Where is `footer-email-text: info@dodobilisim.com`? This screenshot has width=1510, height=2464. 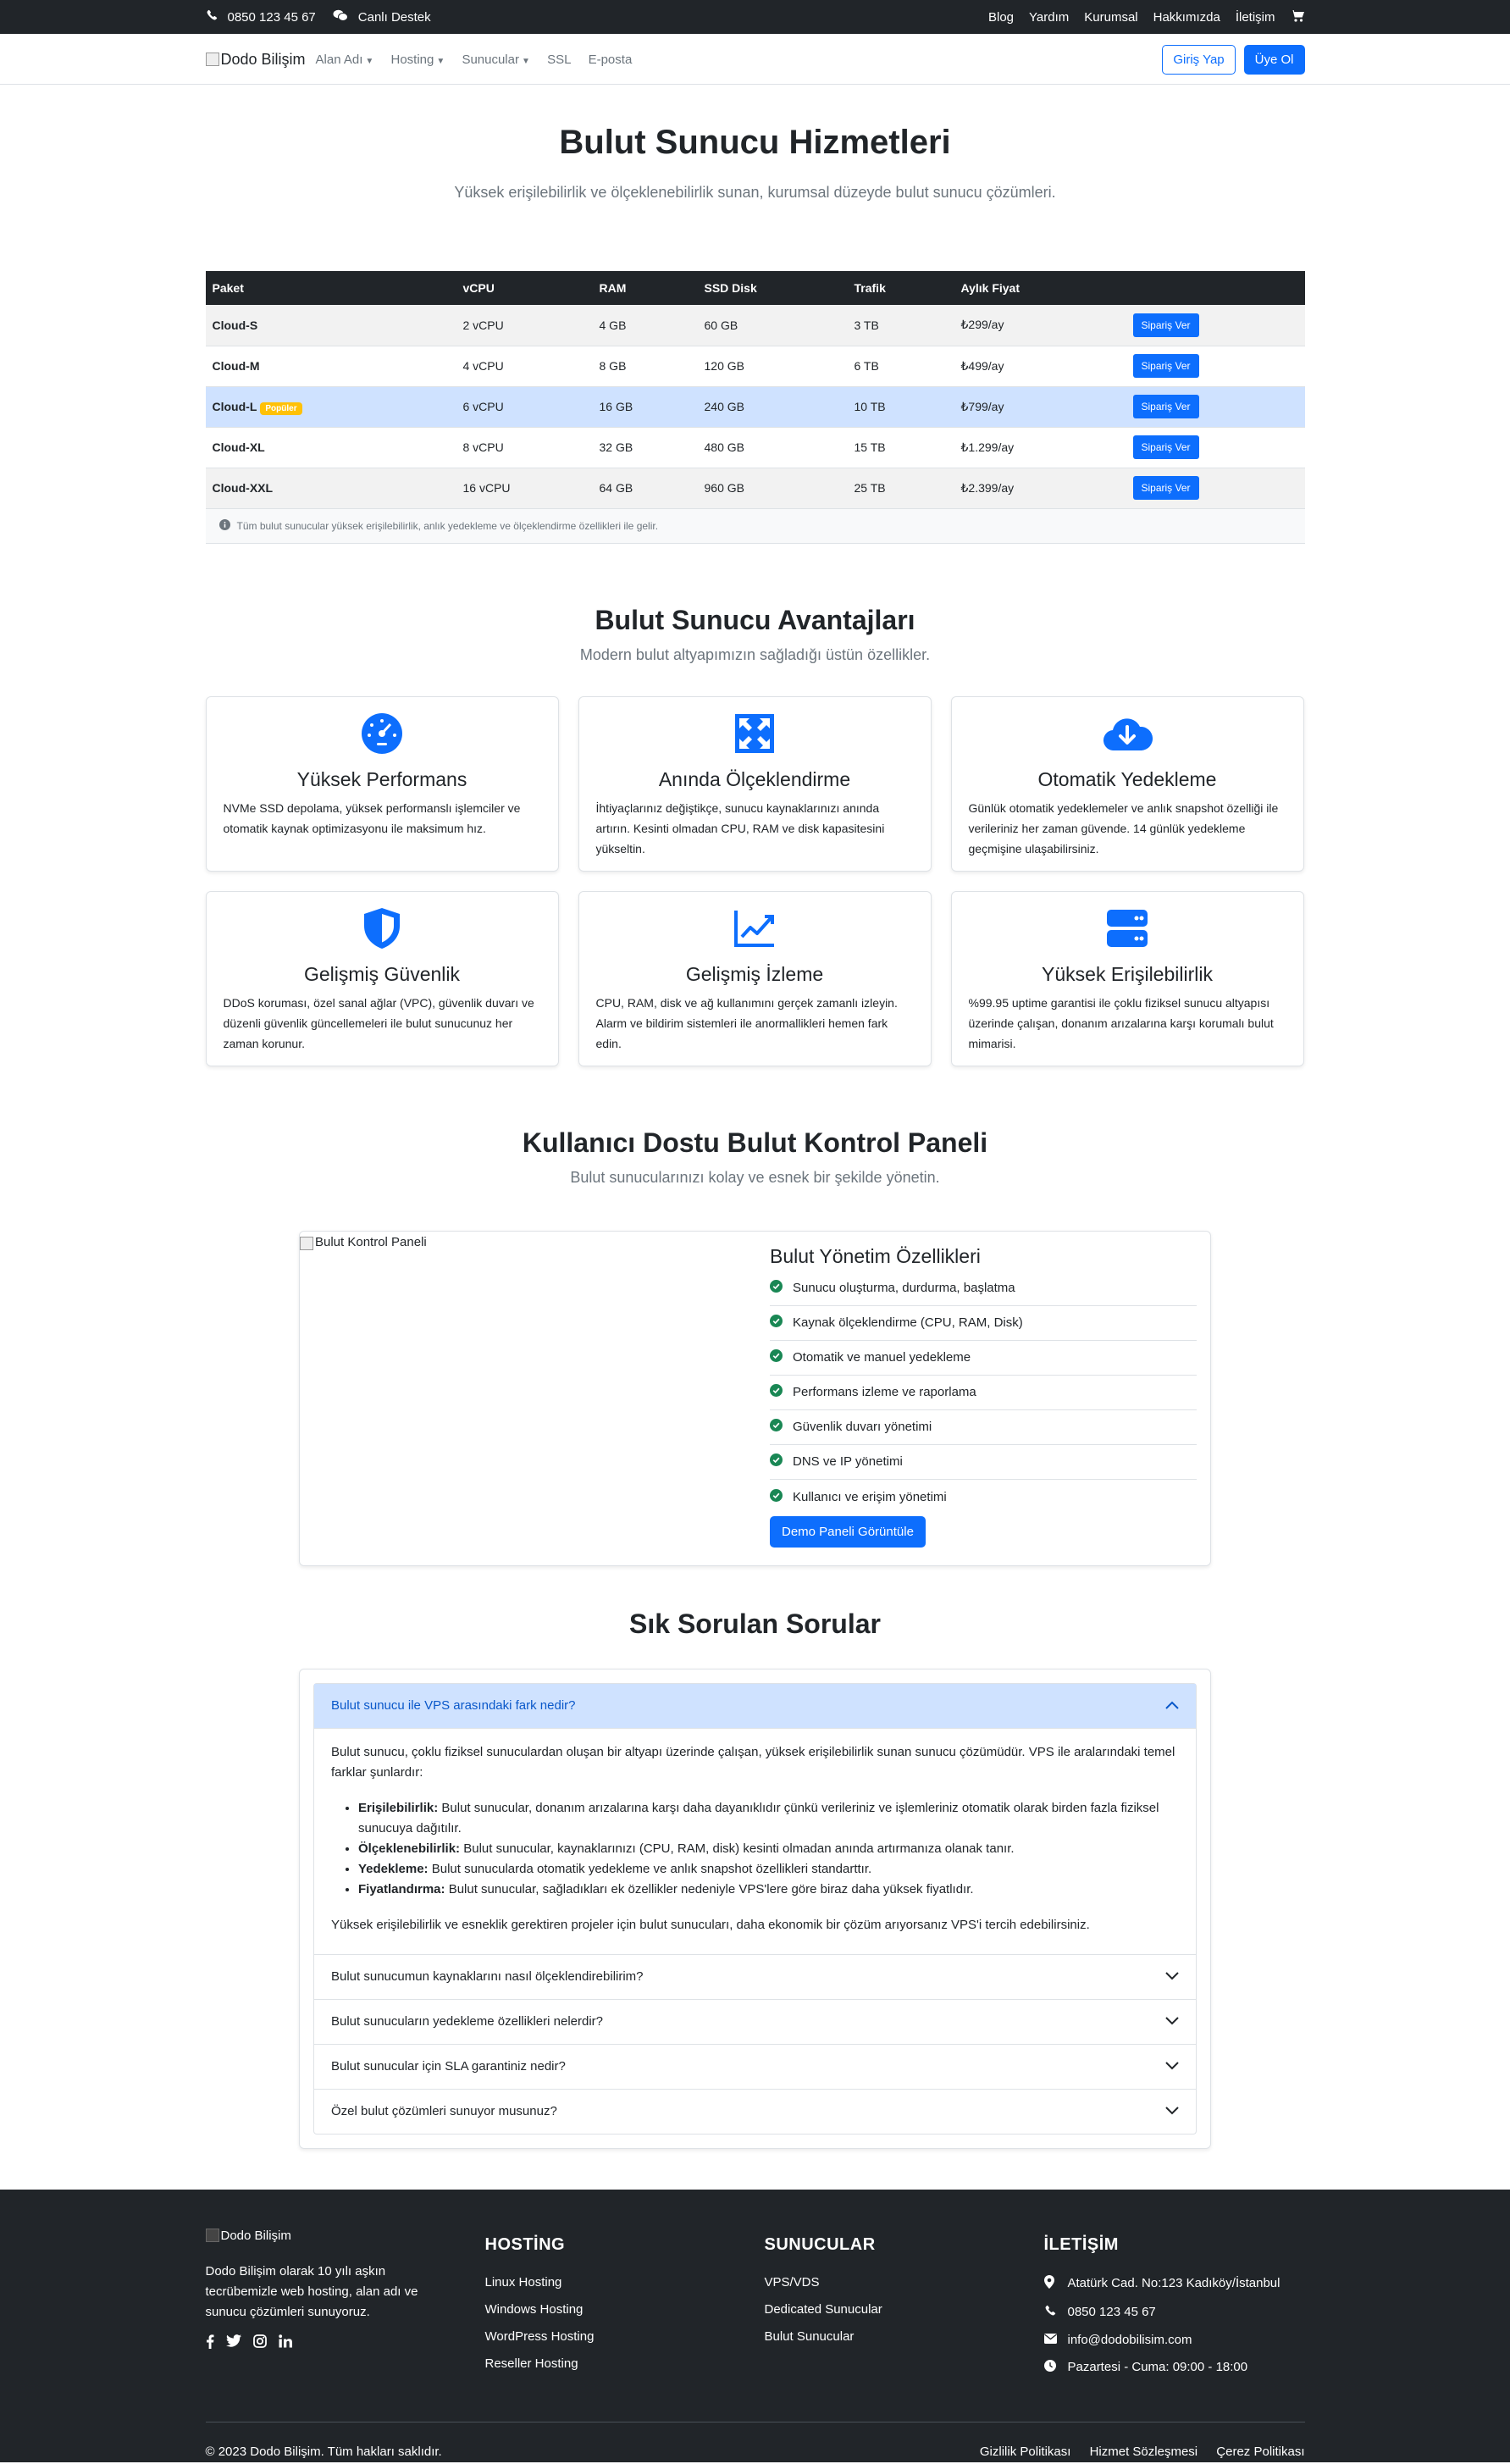
footer-email-text: info@dodobilisim.com is located at coordinates (1130, 2339).